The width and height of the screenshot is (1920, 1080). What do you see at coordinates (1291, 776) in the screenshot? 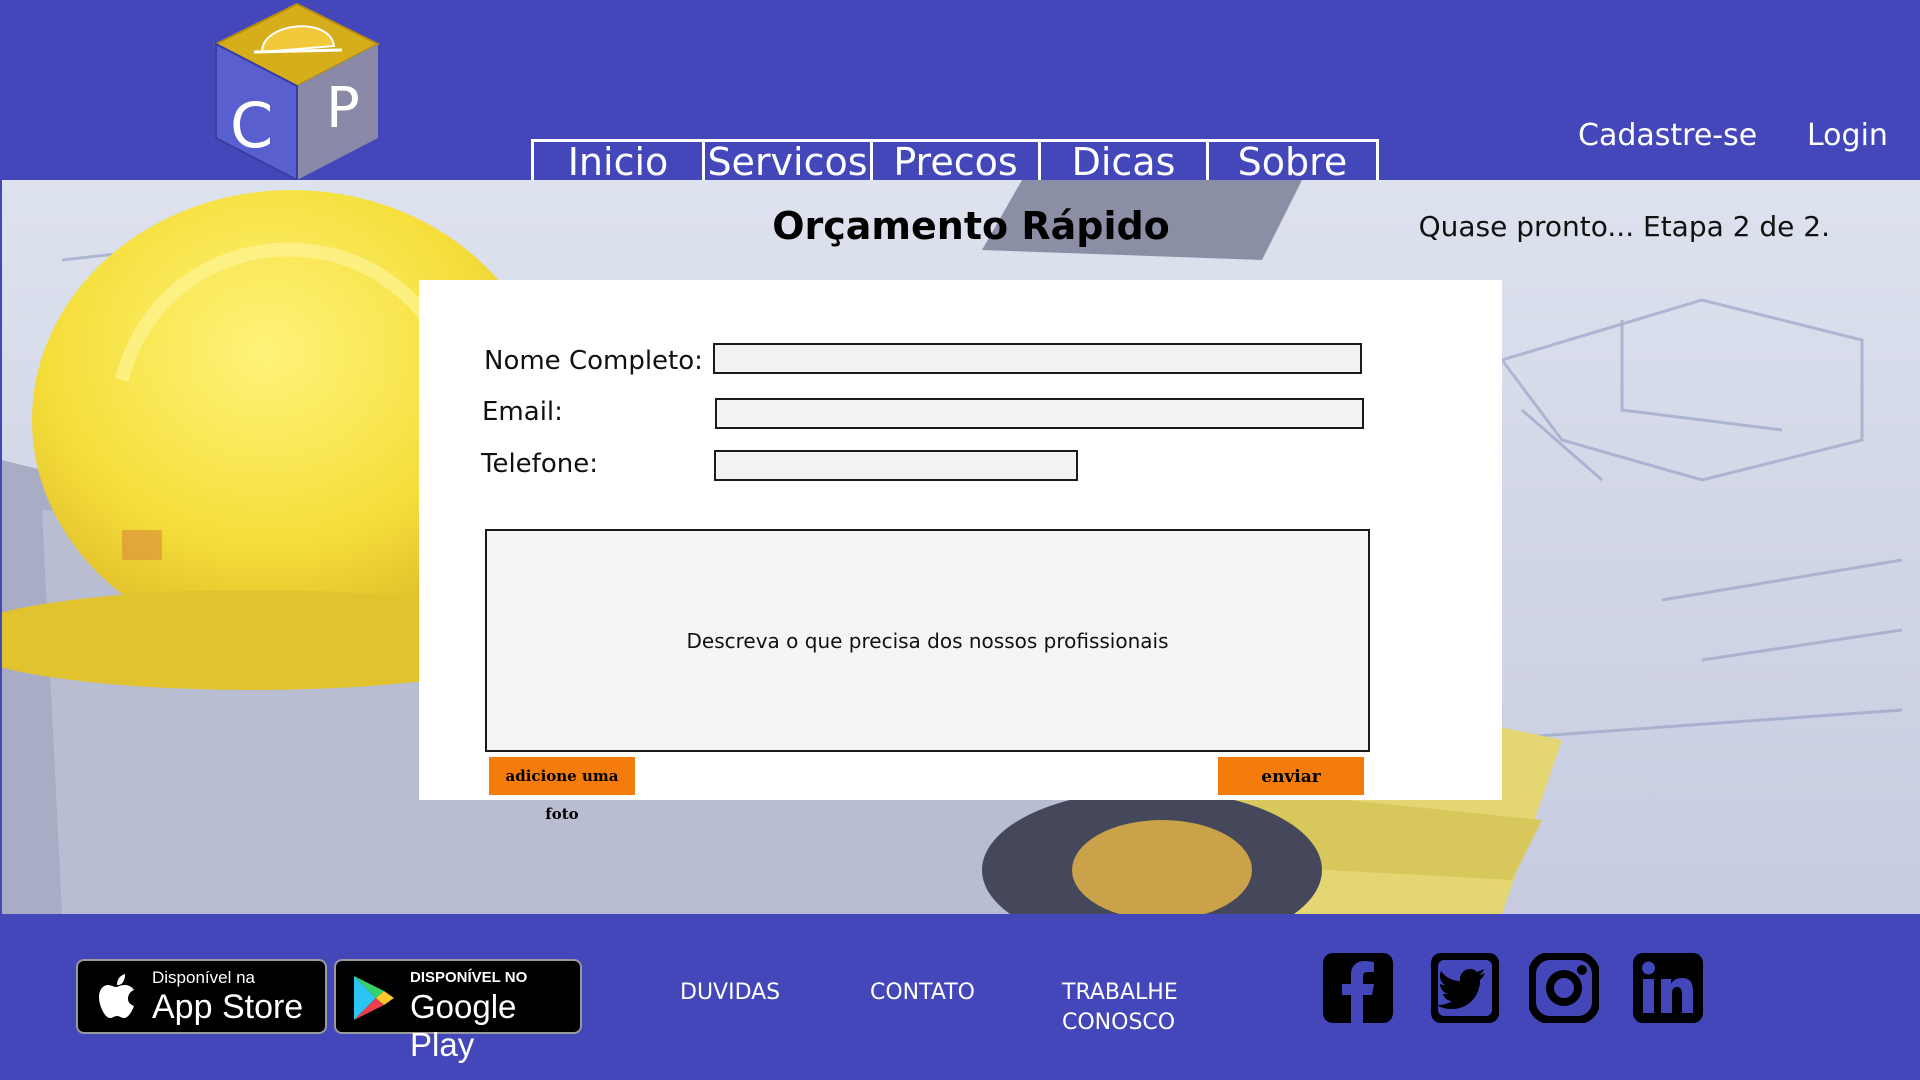
I see `send-button: enviar` at bounding box center [1291, 776].